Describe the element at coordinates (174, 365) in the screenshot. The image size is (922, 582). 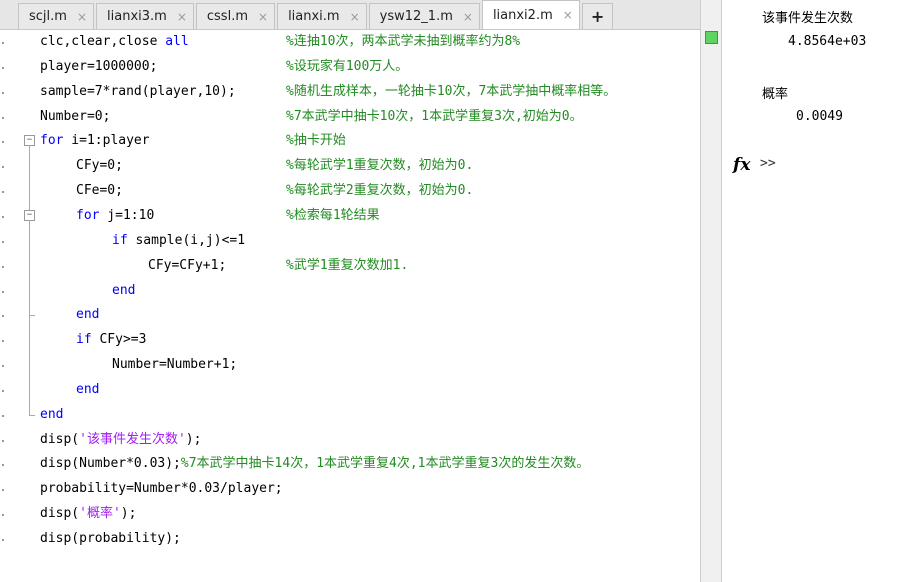
I see `code-line: Number=Number+1;` at that location.